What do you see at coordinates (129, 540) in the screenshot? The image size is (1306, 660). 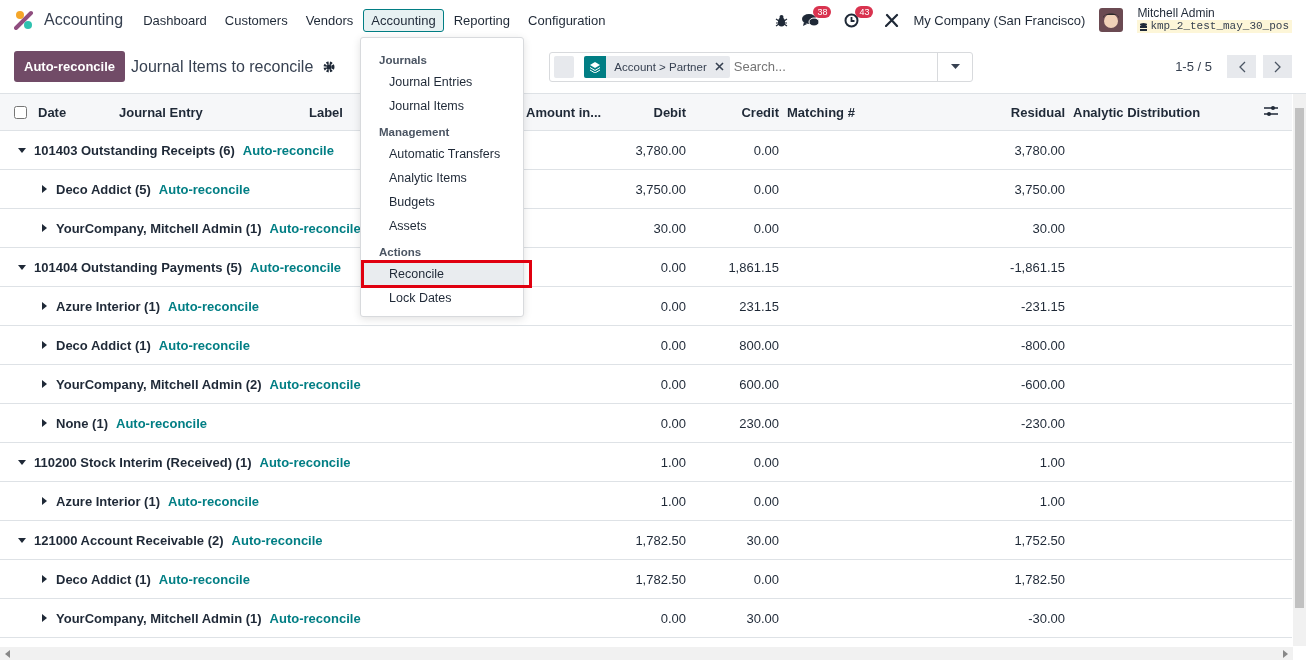 I see `group-name: 121000 Account Receivable (2)` at bounding box center [129, 540].